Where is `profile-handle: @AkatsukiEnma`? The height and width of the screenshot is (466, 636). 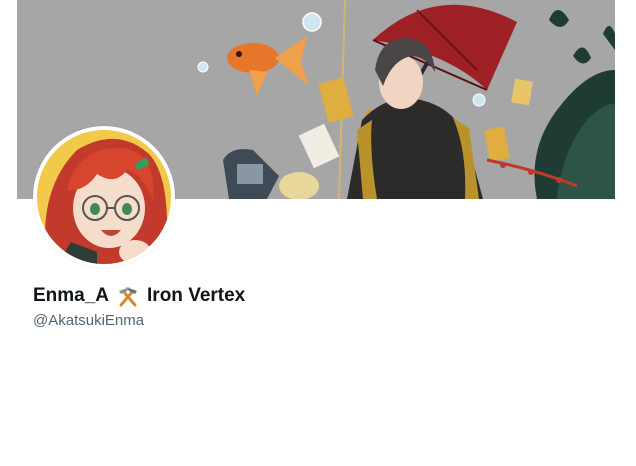 profile-handle: @AkatsukiEnma is located at coordinates (89, 320).